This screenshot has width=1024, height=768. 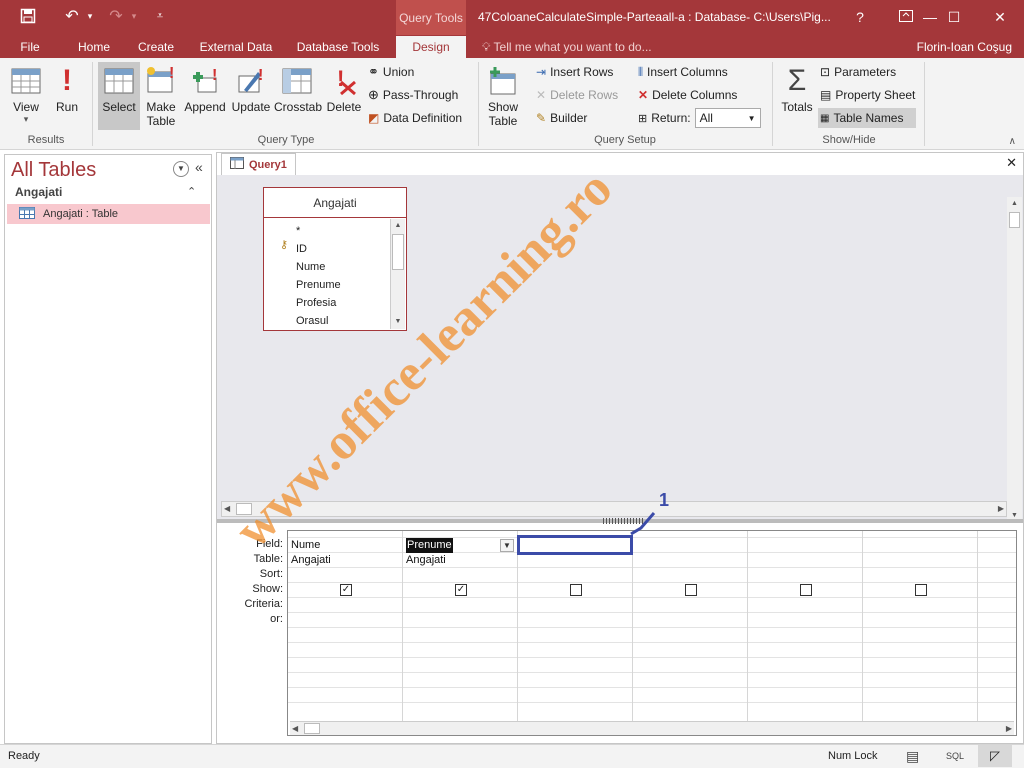 What do you see at coordinates (271, 574) in the screenshot?
I see `row-label-sort: Sort:` at bounding box center [271, 574].